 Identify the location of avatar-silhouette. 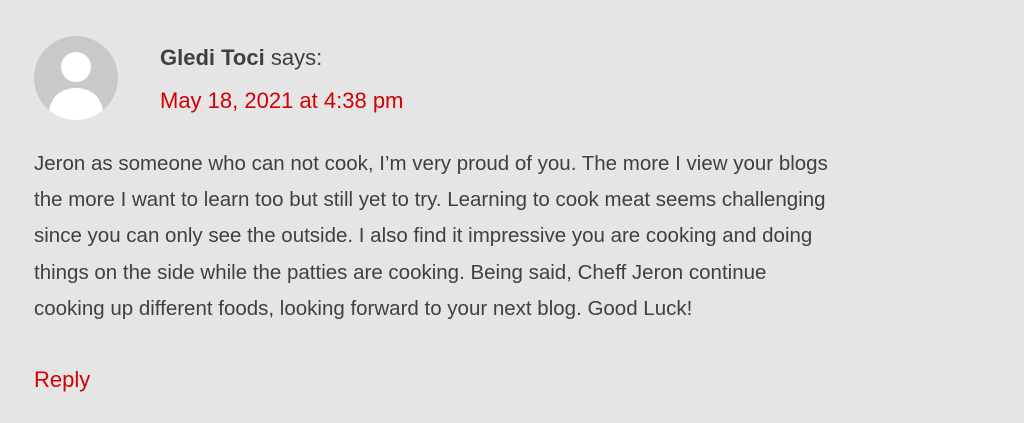
(76, 86).